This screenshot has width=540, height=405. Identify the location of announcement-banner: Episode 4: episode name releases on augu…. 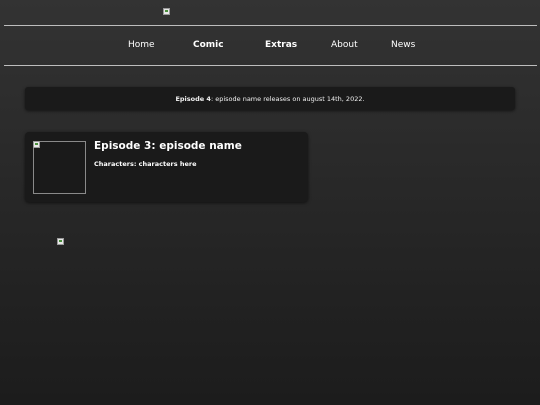
(270, 98).